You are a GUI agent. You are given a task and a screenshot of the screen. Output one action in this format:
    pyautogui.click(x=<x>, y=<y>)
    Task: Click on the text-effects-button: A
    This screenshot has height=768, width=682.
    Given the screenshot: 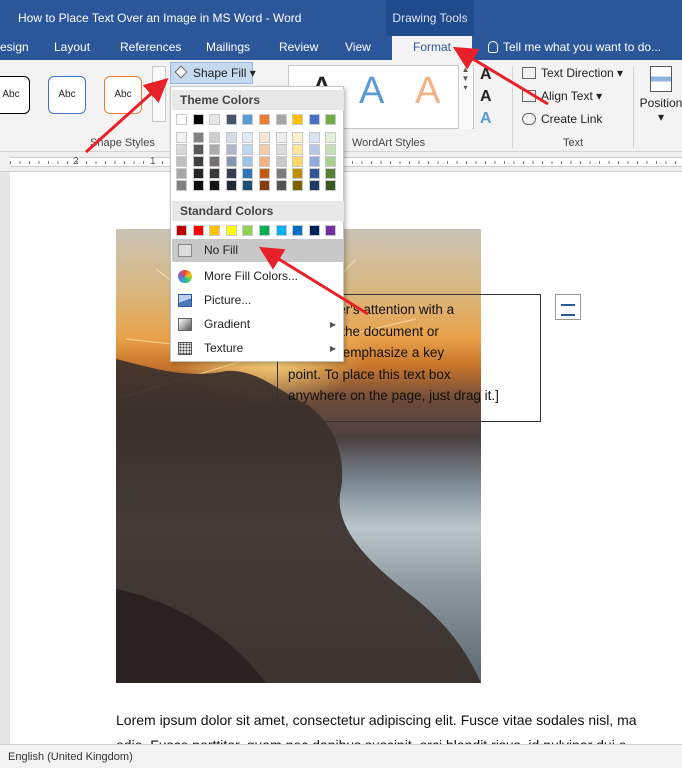 What is the action you would take?
    pyautogui.click(x=486, y=119)
    